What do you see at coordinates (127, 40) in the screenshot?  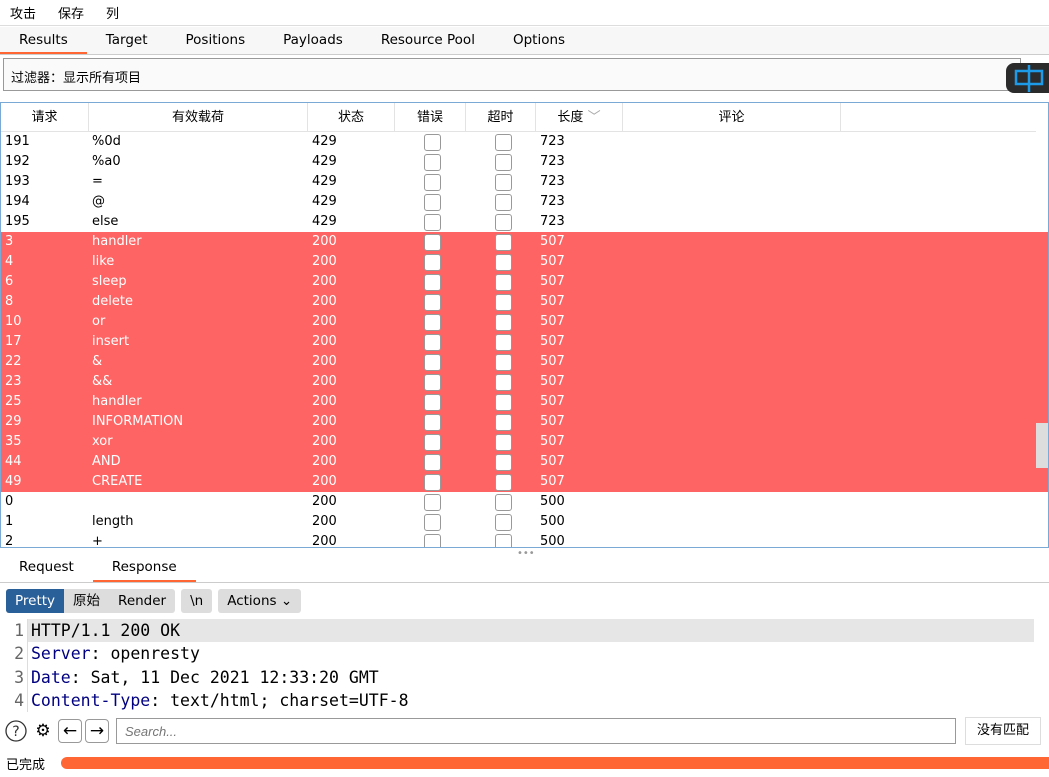 I see `tab-target: Target` at bounding box center [127, 40].